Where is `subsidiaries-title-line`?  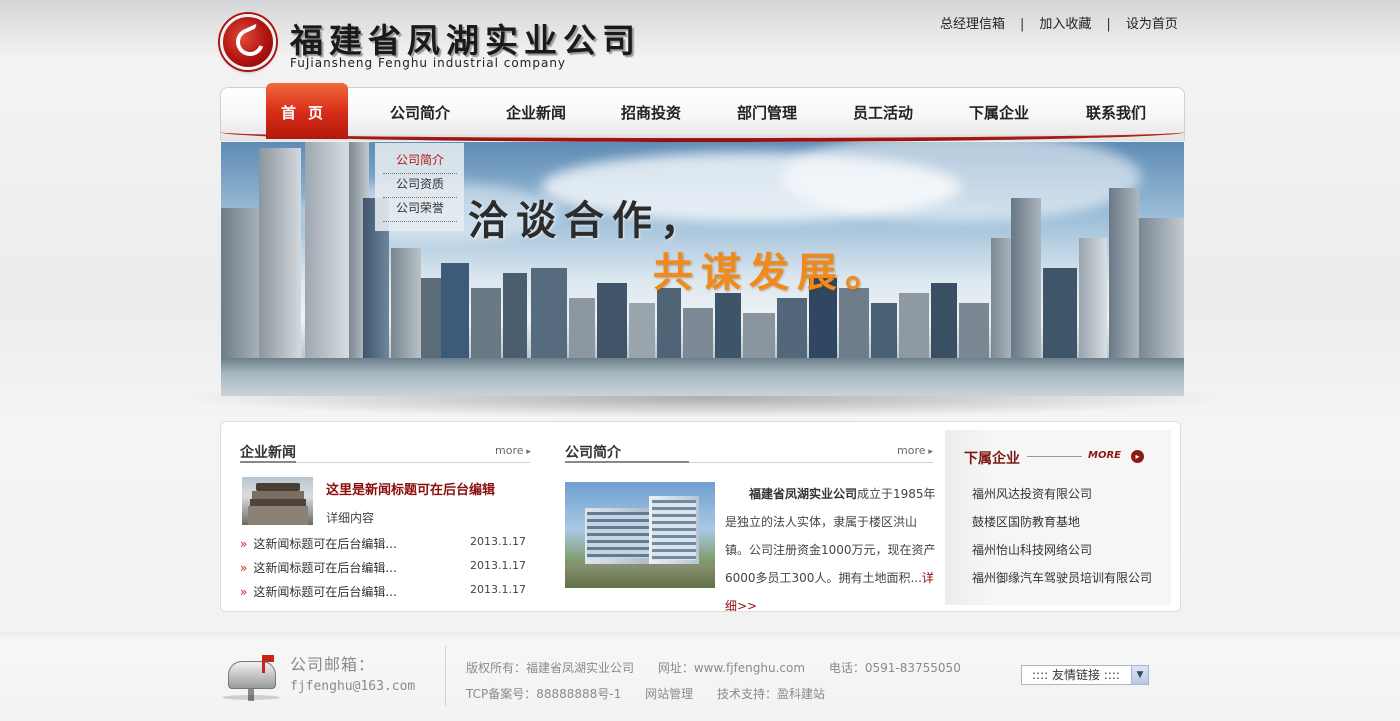 subsidiaries-title-line is located at coordinates (1054, 456).